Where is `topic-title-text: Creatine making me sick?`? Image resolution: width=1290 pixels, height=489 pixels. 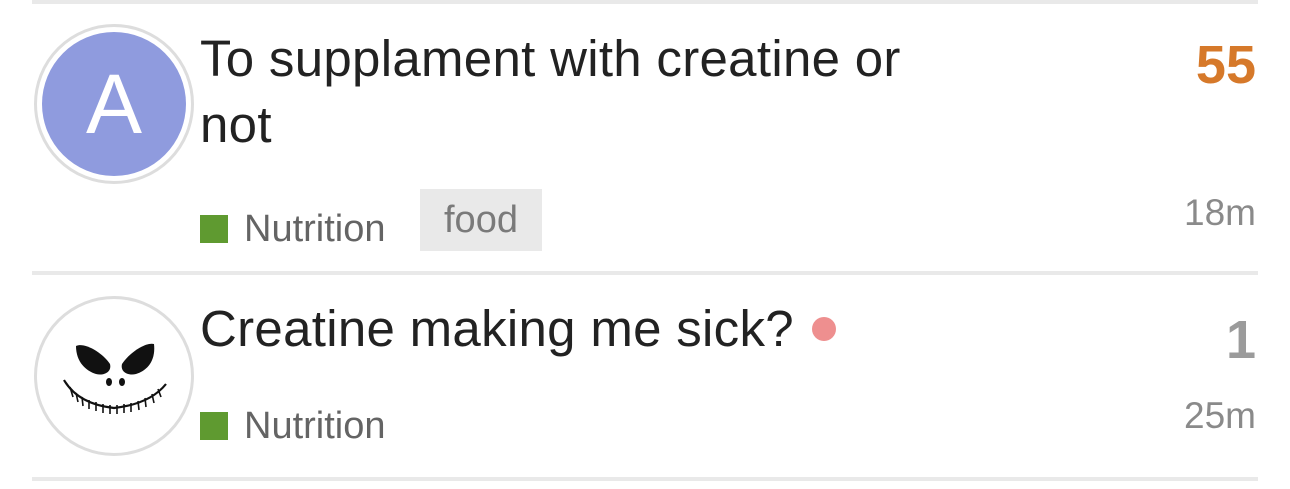 topic-title-text: Creatine making me sick? is located at coordinates (497, 328).